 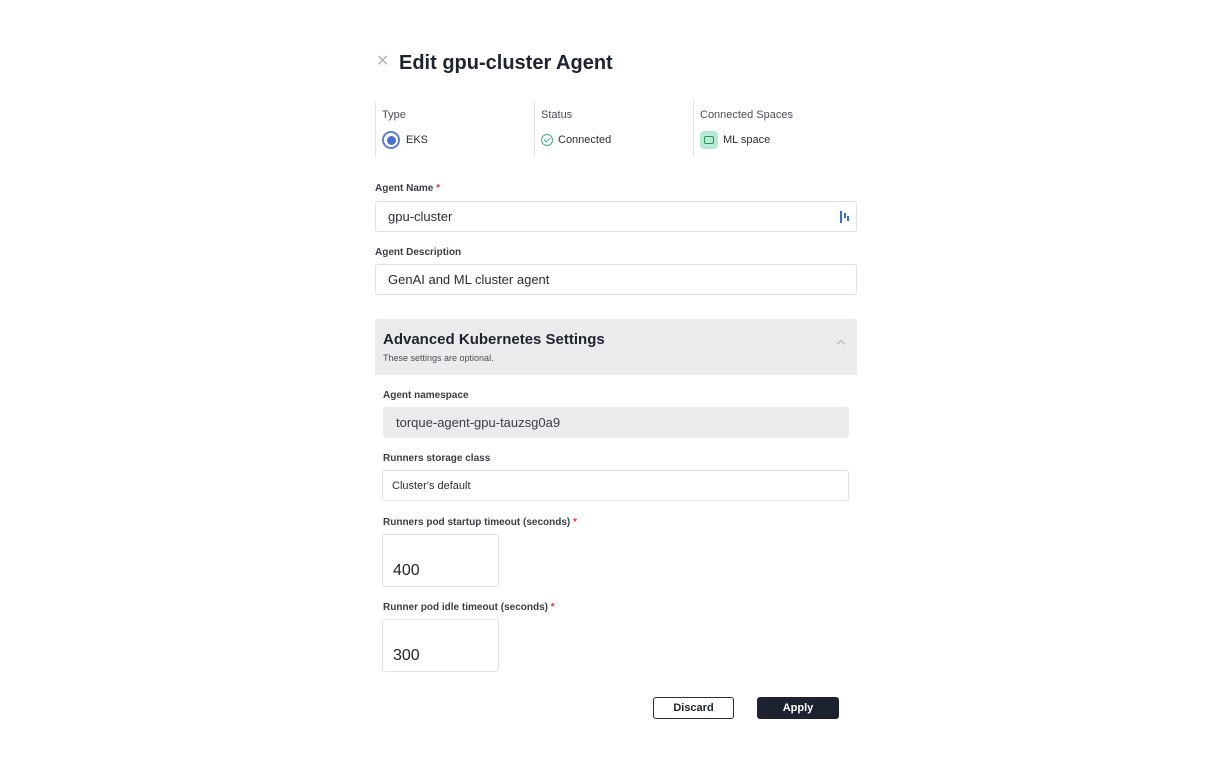 I want to click on spaces-value-text: ML space, so click(x=747, y=140).